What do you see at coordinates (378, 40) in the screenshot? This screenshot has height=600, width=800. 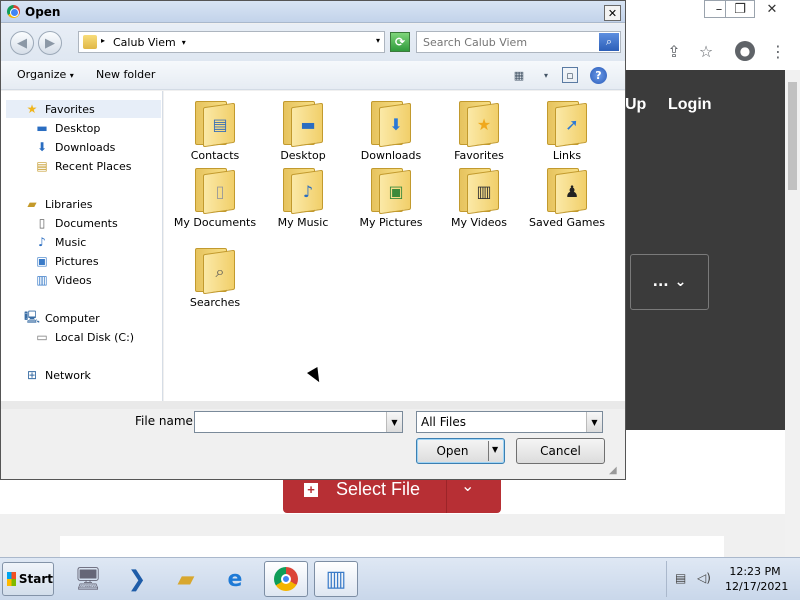 I see `address-dropdown-icon: ▾` at bounding box center [378, 40].